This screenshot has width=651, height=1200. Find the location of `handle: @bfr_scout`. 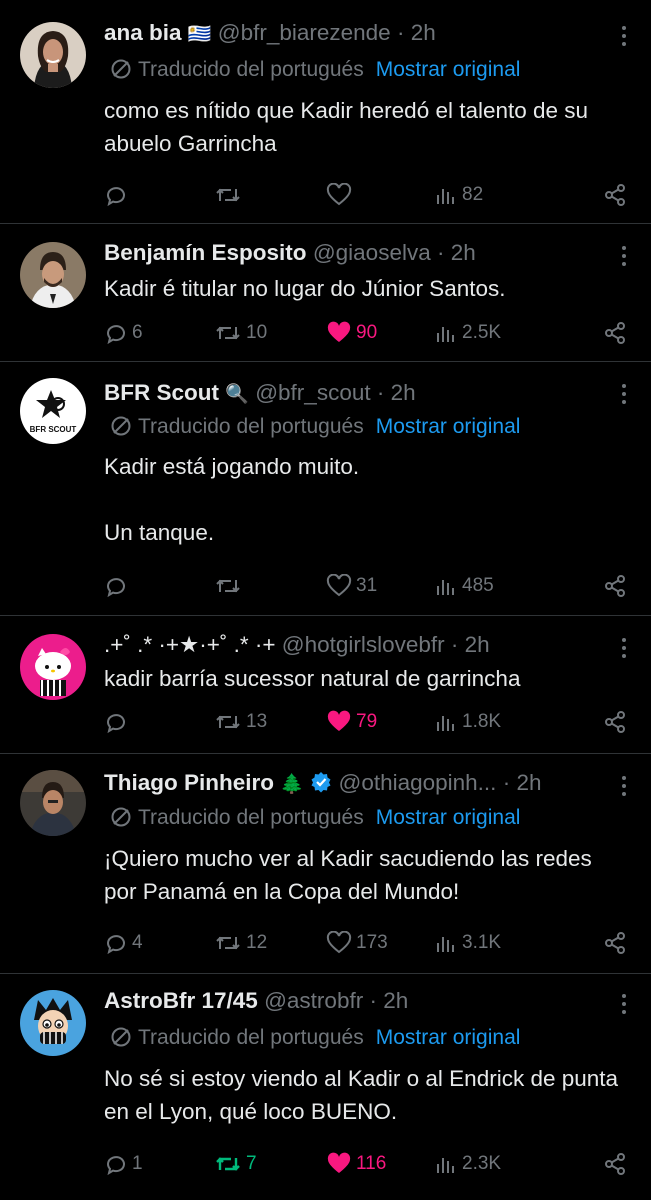

handle: @bfr_scout is located at coordinates (312, 392).